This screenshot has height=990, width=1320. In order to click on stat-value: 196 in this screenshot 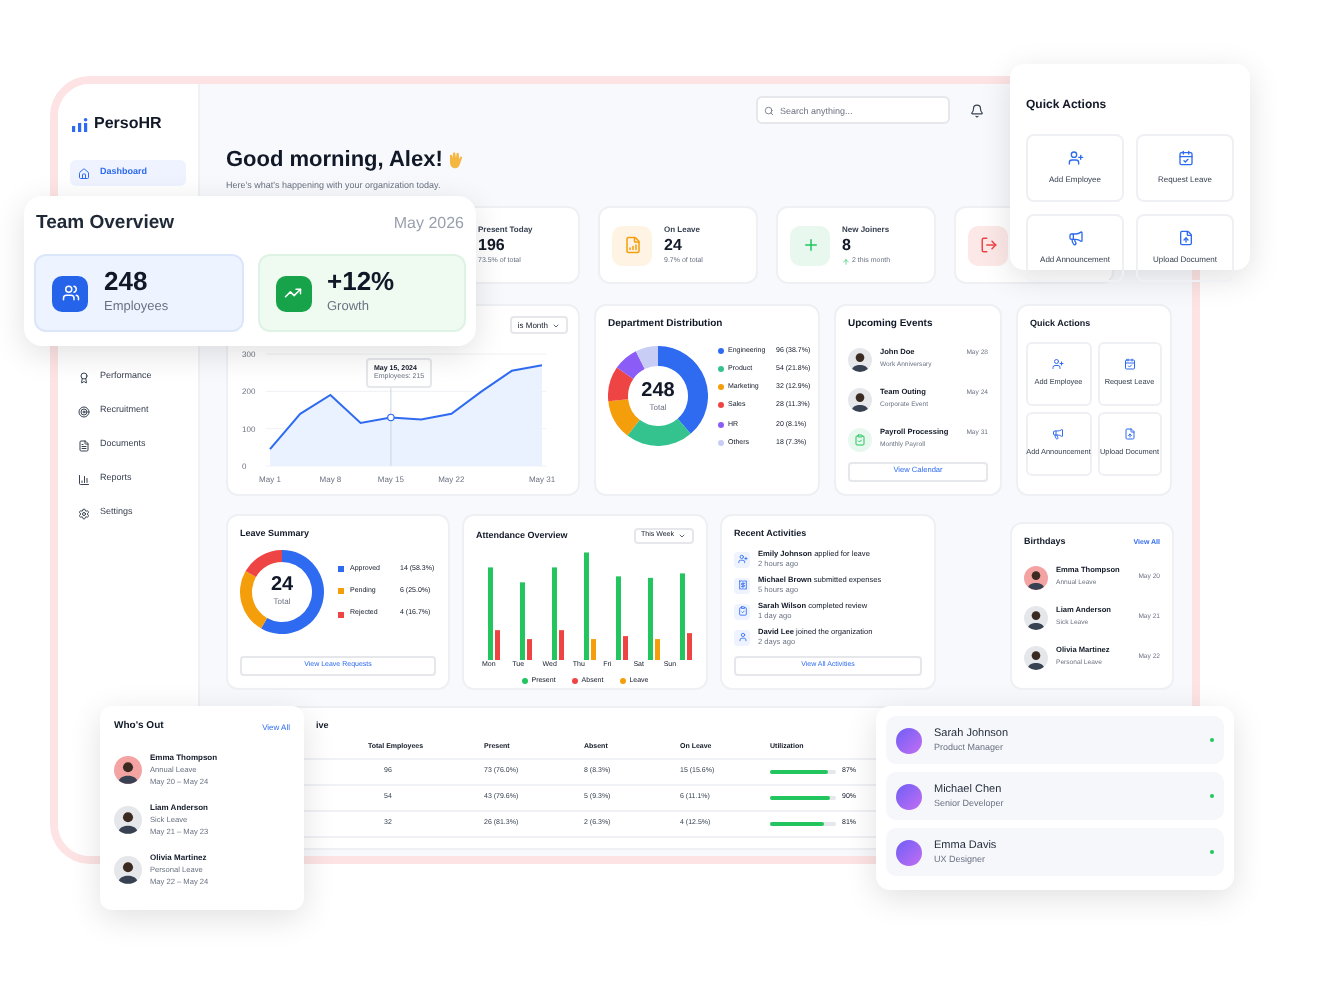, I will do `click(492, 245)`.